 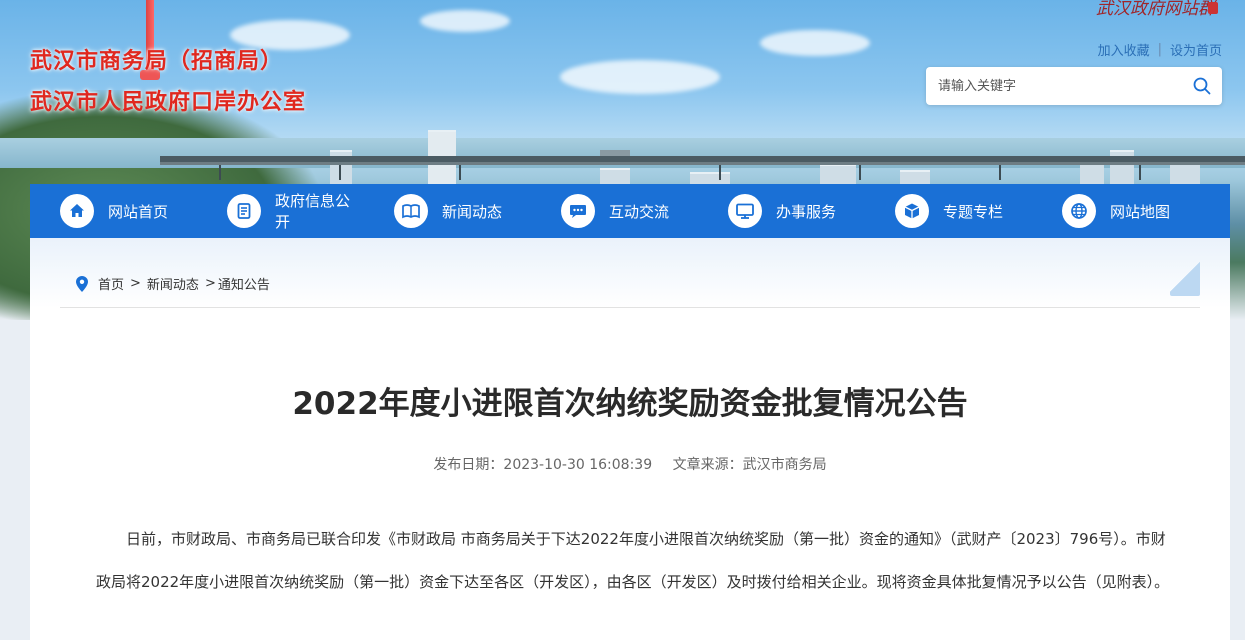 I want to click on publish-date: 发布日期：2023-10-30 16:08:39, so click(x=543, y=465).